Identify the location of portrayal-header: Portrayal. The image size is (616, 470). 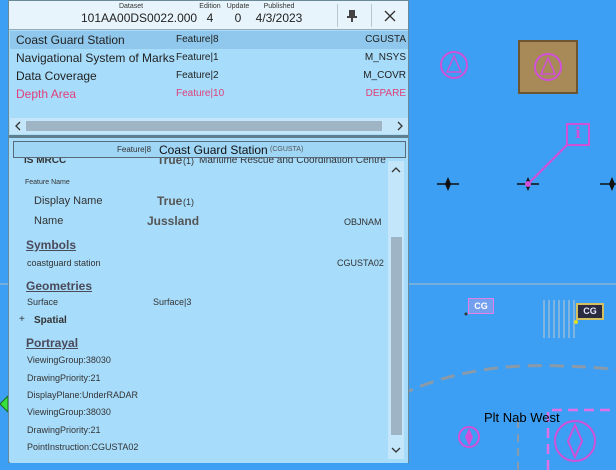
(52, 343).